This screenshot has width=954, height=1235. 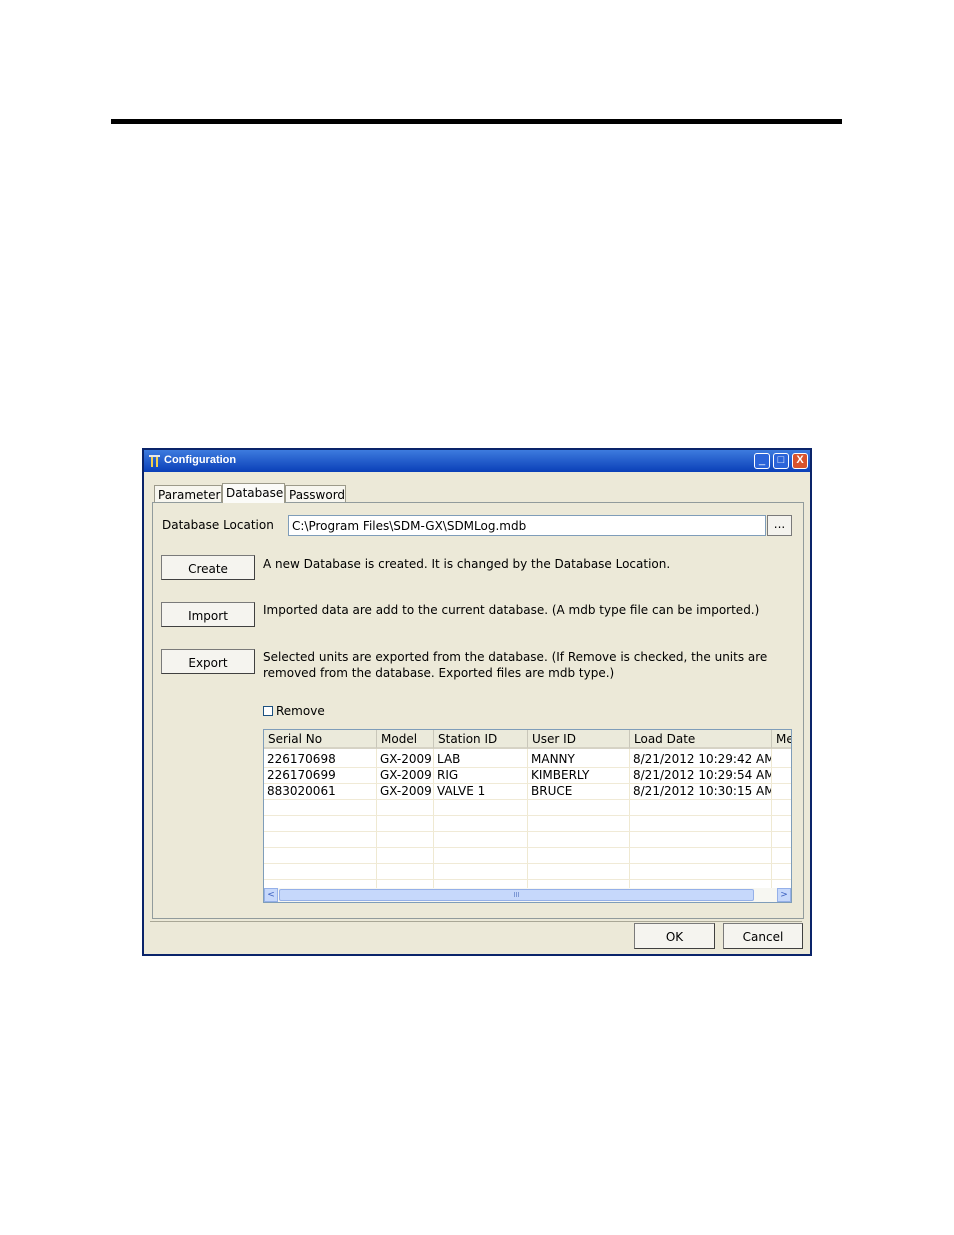 What do you see at coordinates (784, 895) in the screenshot?
I see `scroll-right-arrow-icon: >` at bounding box center [784, 895].